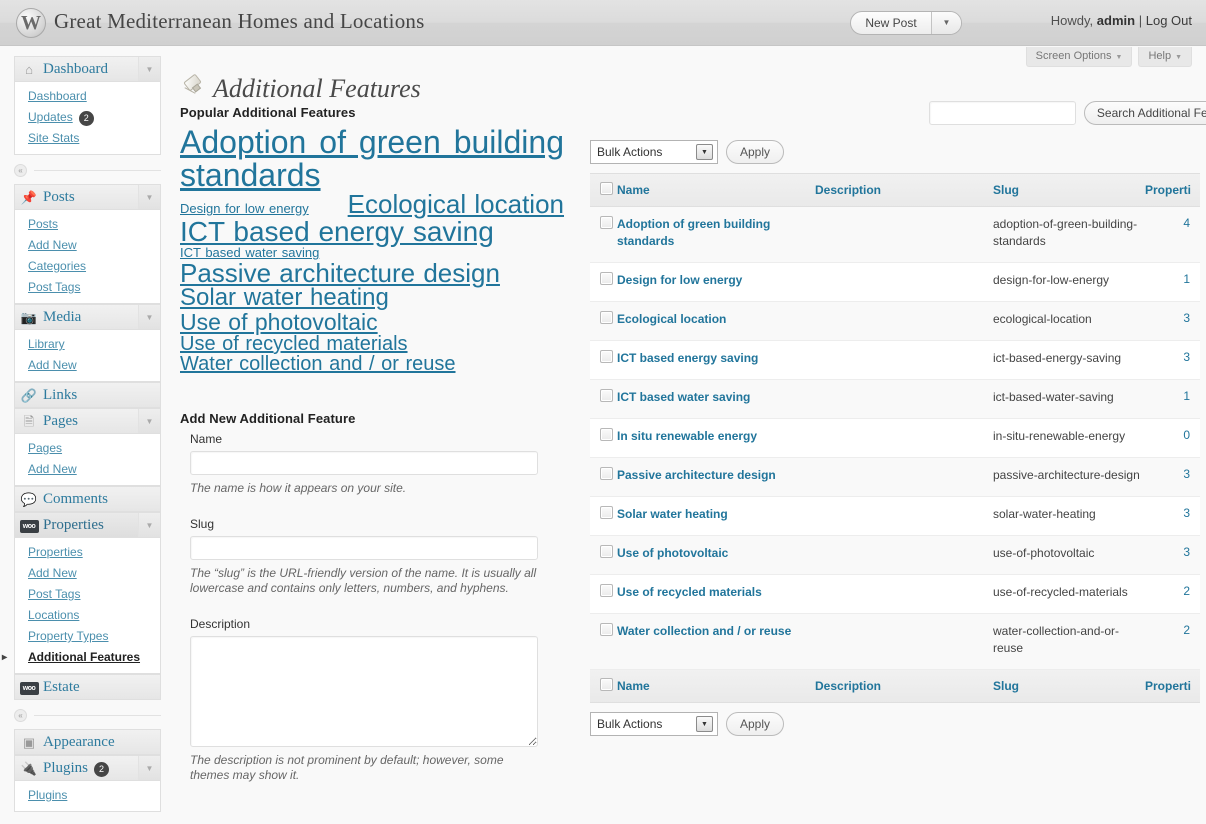  What do you see at coordinates (87, 117) in the screenshot?
I see `sidebar-subitem-updates: Updates 2` at bounding box center [87, 117].